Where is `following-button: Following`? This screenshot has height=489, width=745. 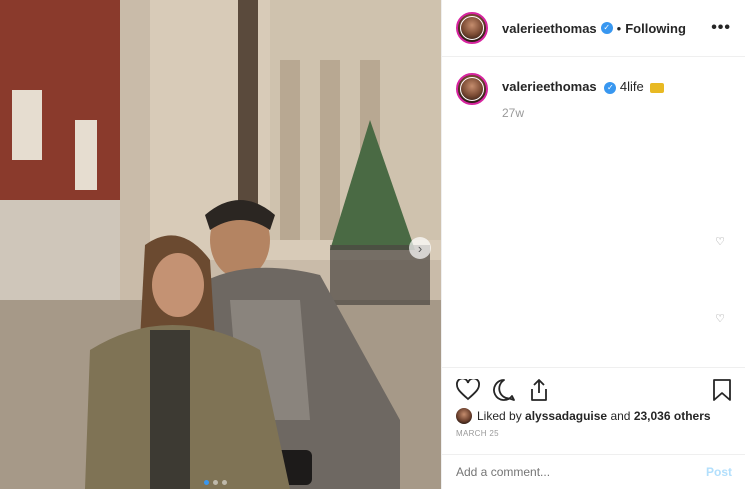 following-button: Following is located at coordinates (655, 28).